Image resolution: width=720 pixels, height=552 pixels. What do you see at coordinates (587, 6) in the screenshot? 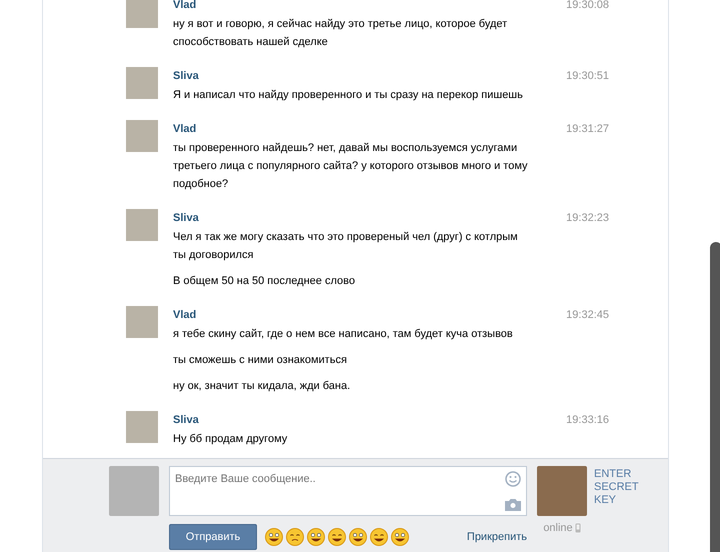
I see `message-time: 19:30:08` at bounding box center [587, 6].